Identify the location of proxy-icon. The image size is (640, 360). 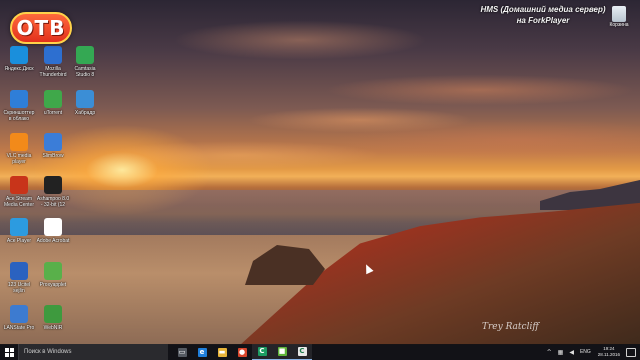
(53, 271).